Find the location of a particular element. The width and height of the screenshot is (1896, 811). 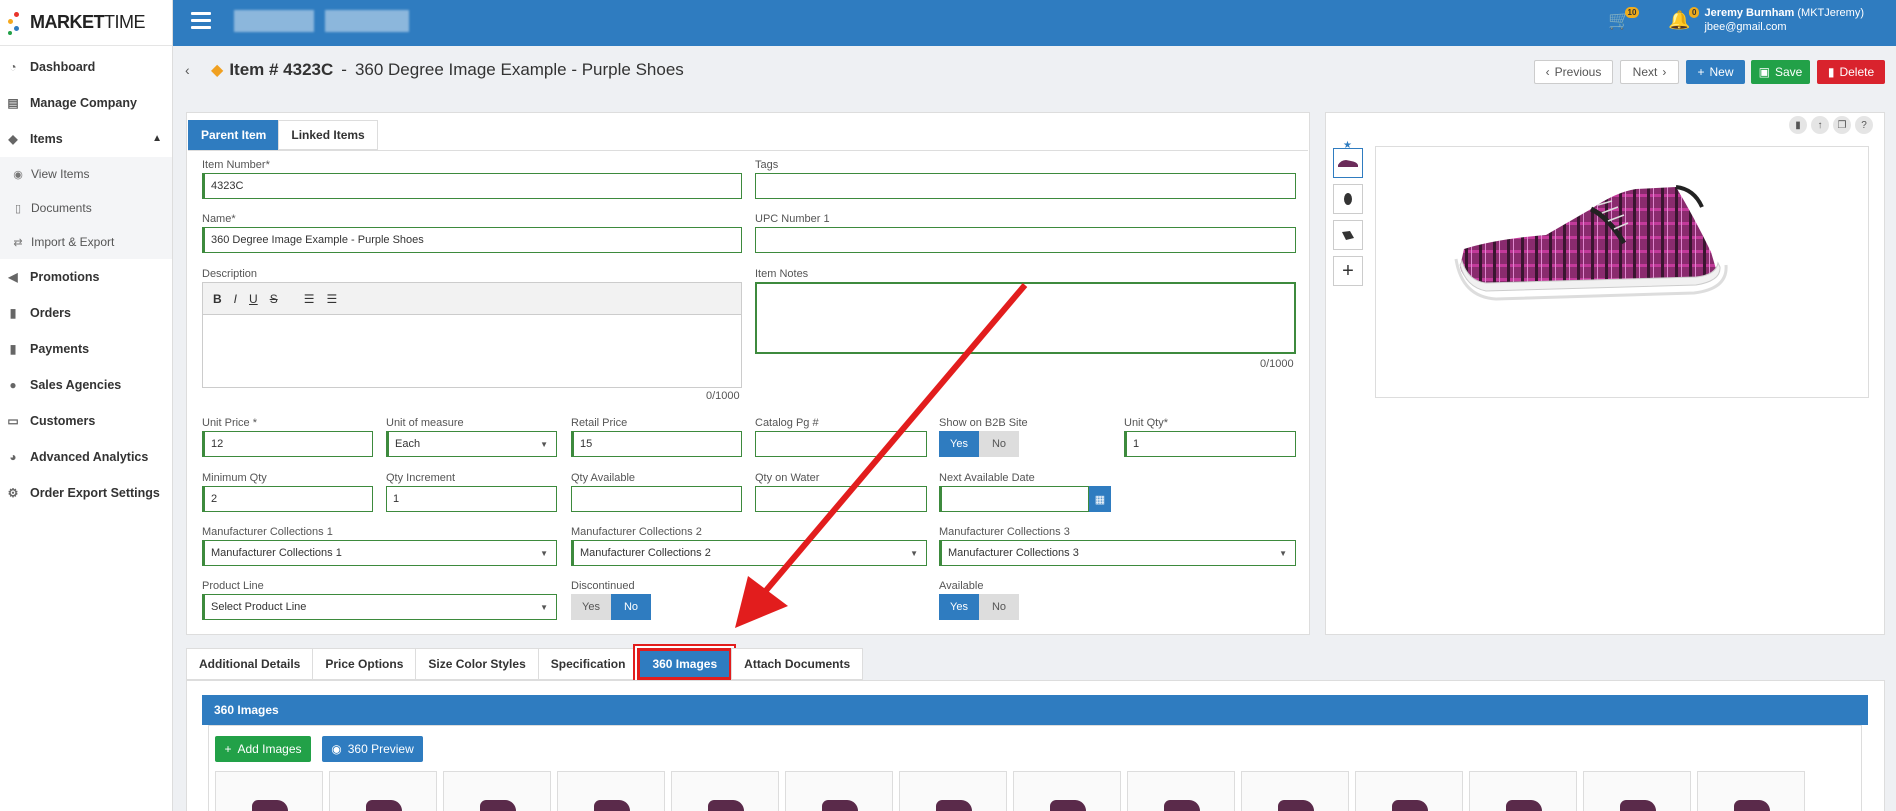

unit-qty-field: 1 is located at coordinates (1210, 444).